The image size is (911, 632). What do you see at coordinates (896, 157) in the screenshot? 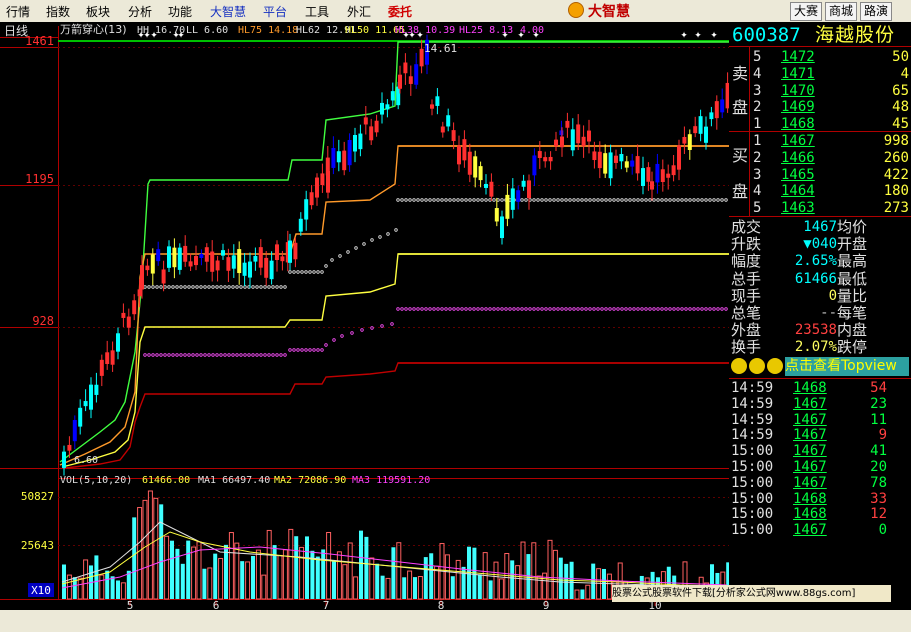
I see `book-volume: 260` at bounding box center [896, 157].